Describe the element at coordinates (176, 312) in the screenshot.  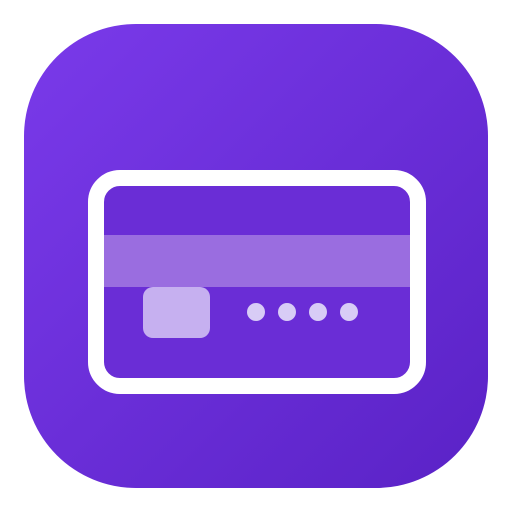
I see `card-chip` at that location.